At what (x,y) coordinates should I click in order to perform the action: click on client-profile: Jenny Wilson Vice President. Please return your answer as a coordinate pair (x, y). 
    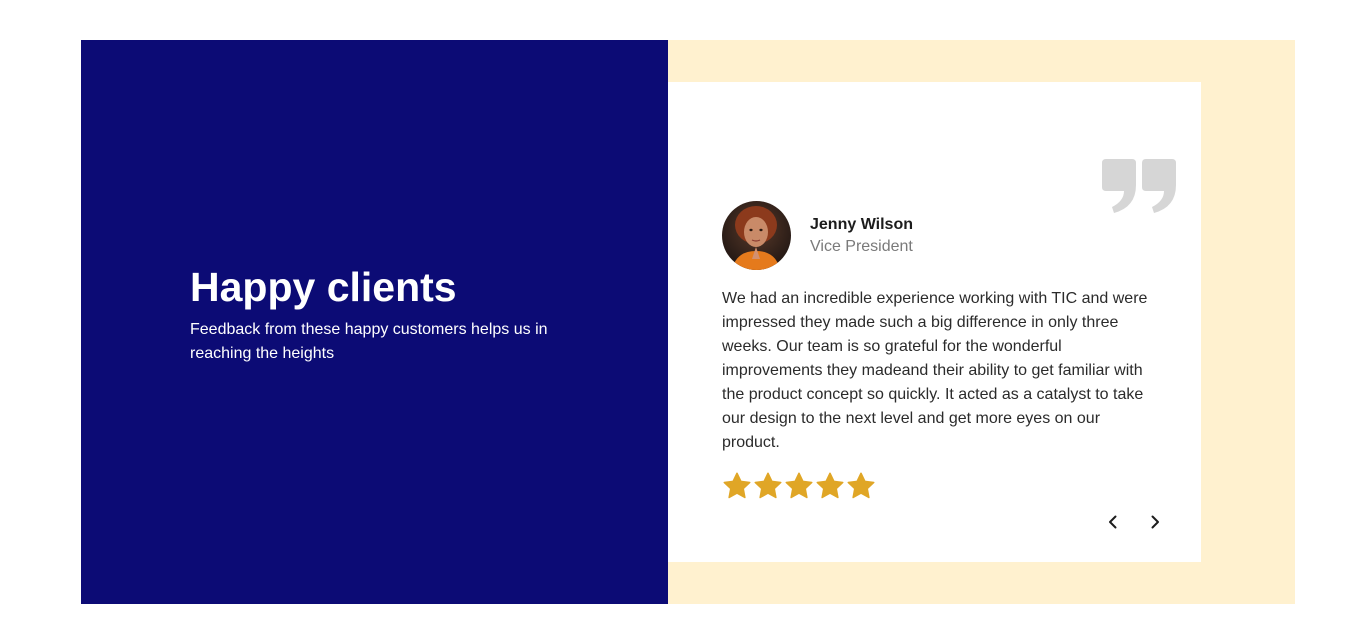
    Looking at the image, I should click on (817, 235).